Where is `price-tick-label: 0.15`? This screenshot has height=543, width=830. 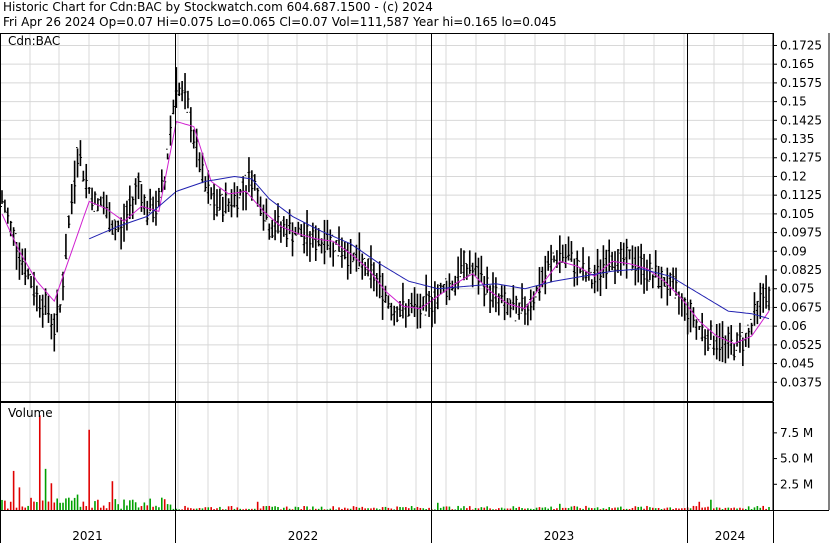
price-tick-label: 0.15 is located at coordinates (793, 102).